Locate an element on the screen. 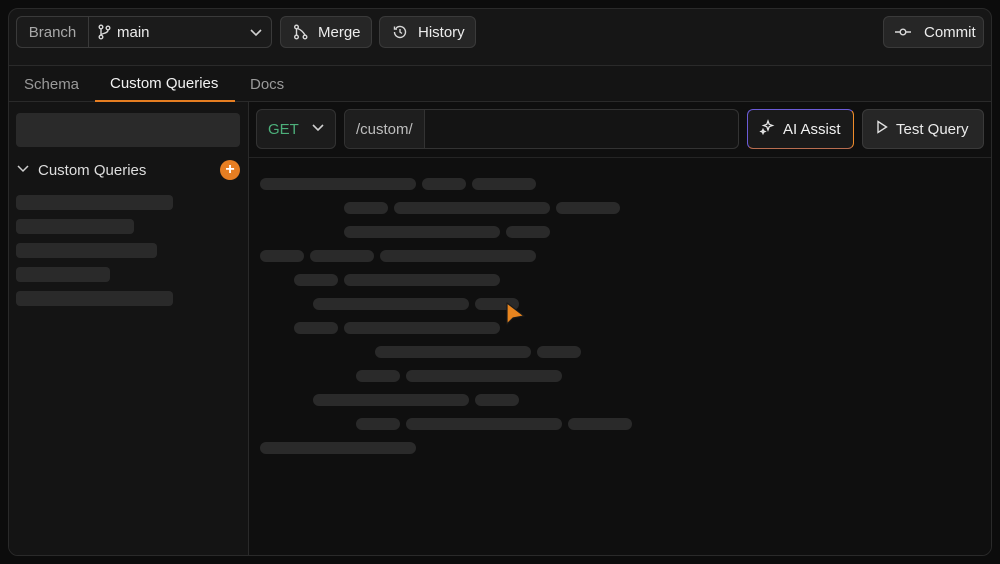  merge-button: Merge is located at coordinates (326, 32).